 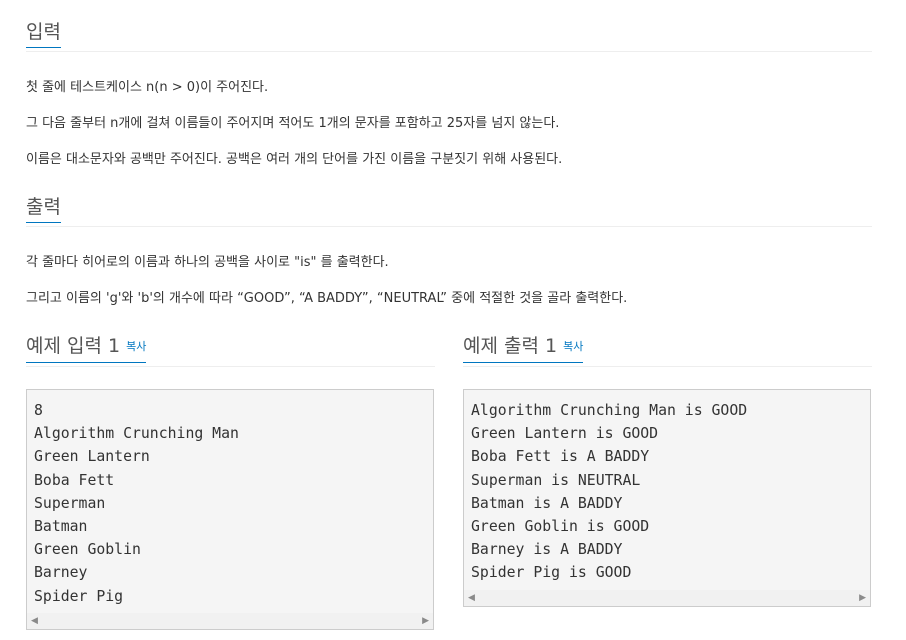 I want to click on input-title: 입력, so click(x=43, y=34).